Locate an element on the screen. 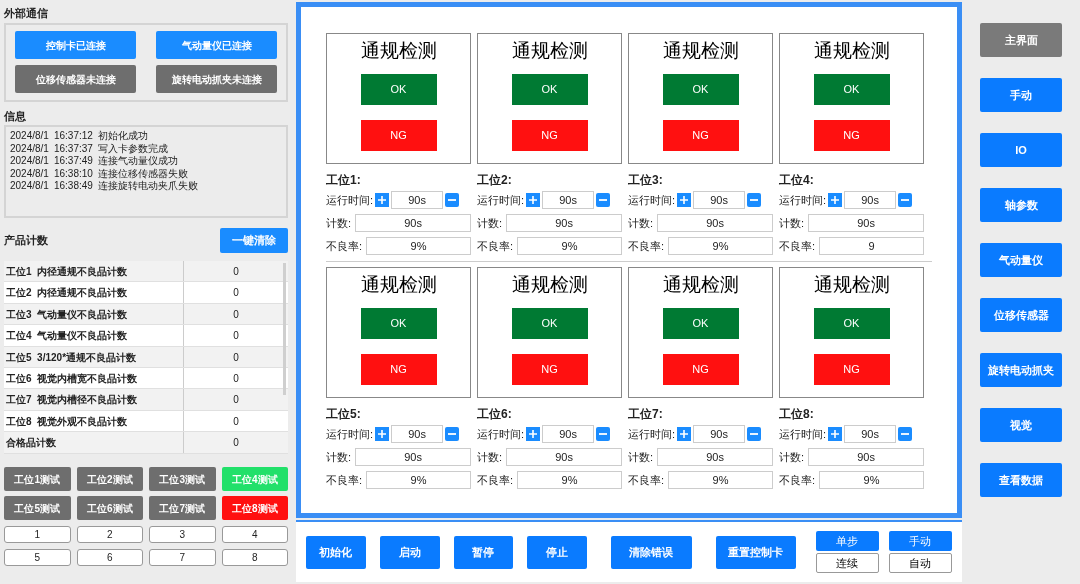 The height and width of the screenshot is (584, 1080). station-test-button: 工位2测试 is located at coordinates (109, 479).